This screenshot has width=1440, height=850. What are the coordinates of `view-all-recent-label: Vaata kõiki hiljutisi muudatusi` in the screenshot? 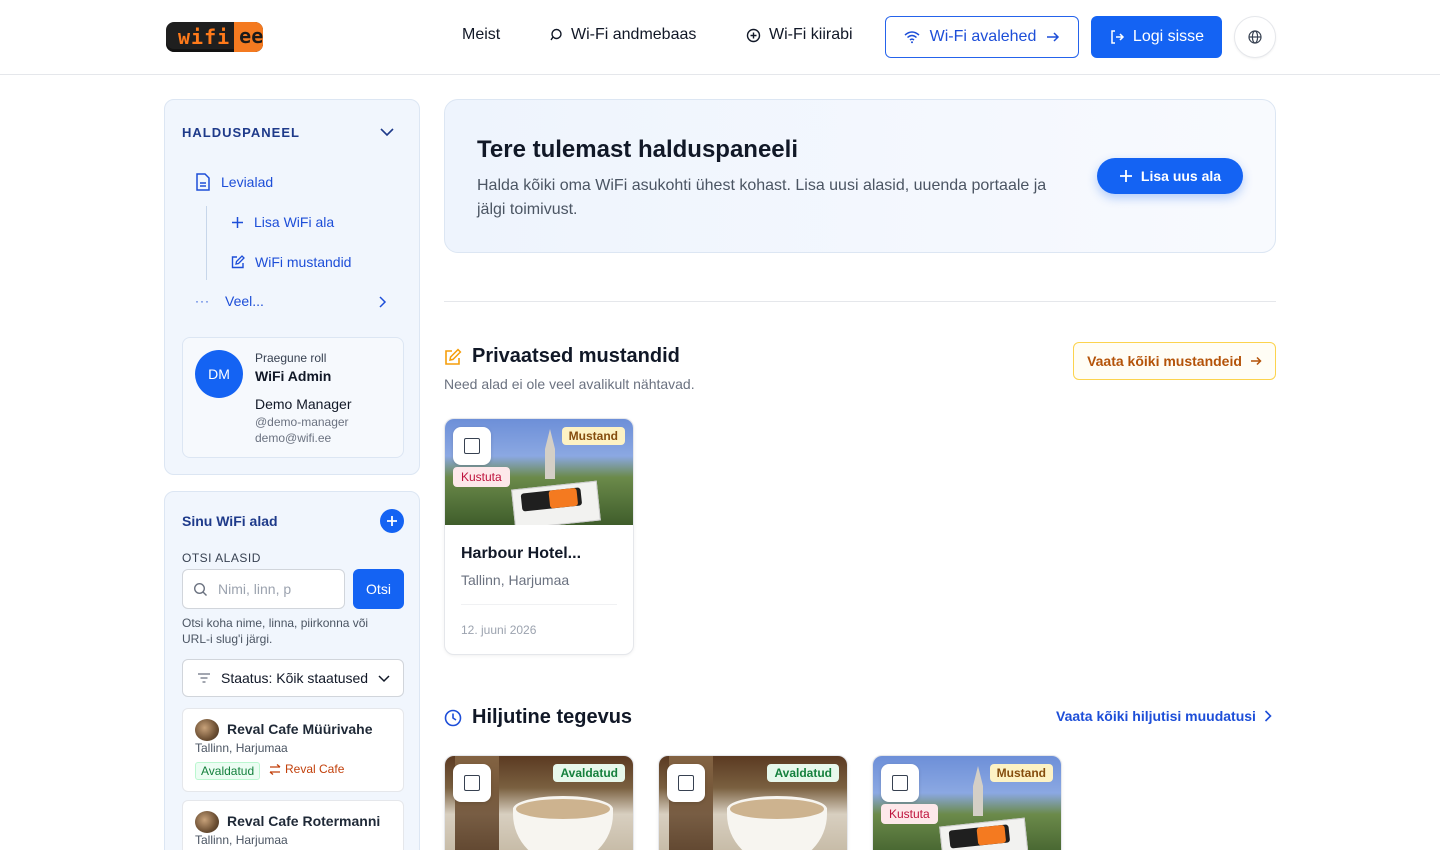 It's located at (1156, 716).